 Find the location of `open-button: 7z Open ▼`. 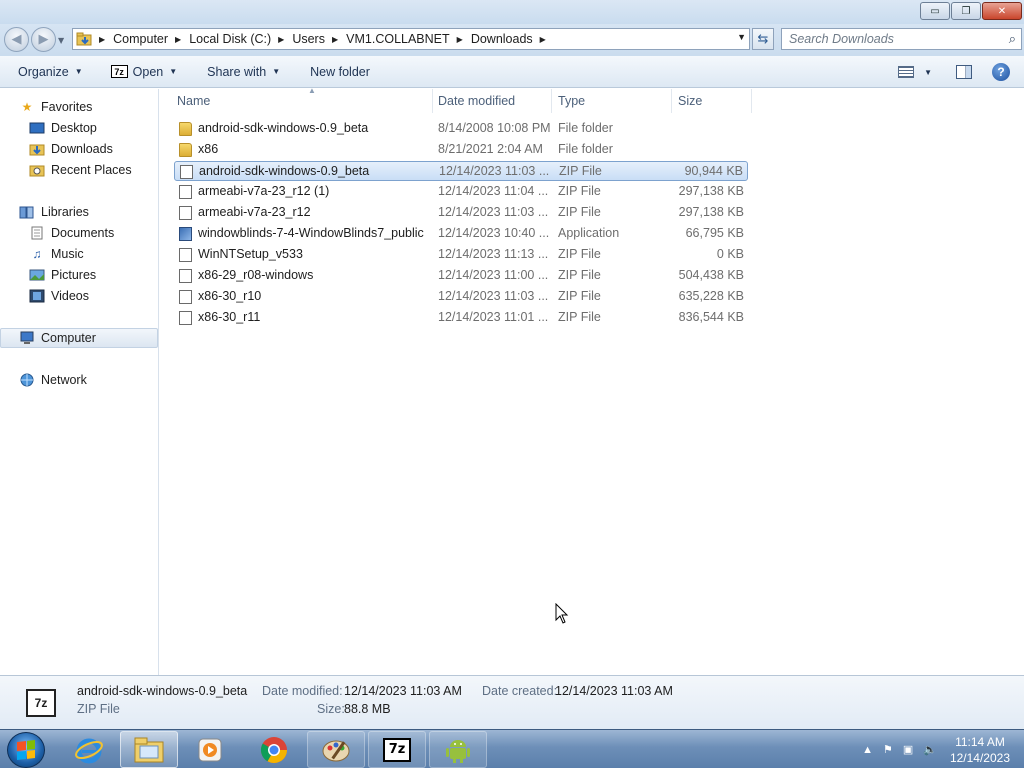

open-button: 7z Open ▼ is located at coordinates (144, 72).